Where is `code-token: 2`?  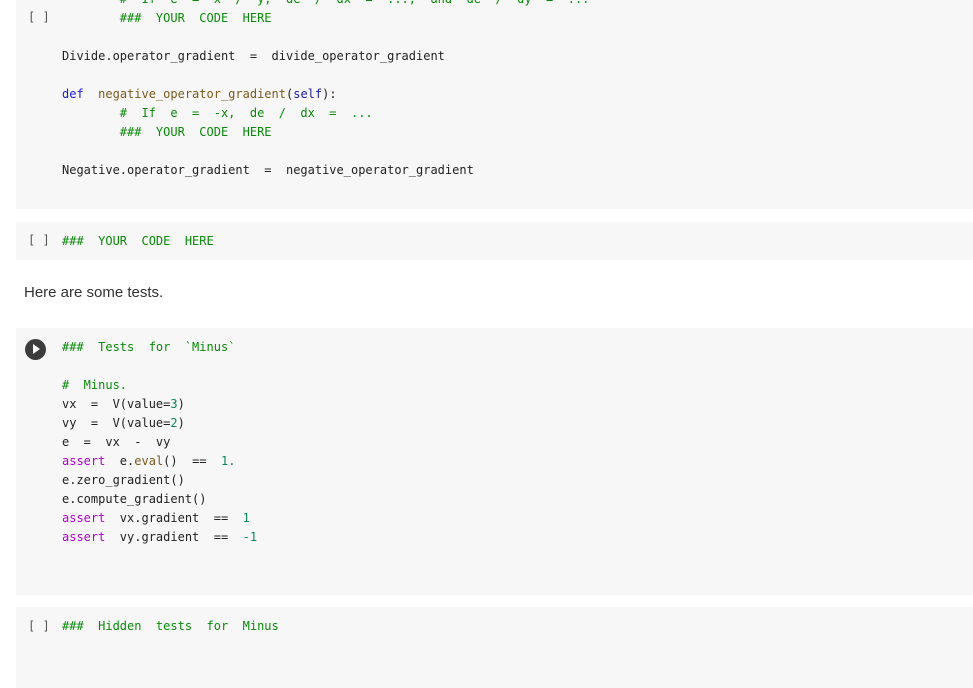
code-token: 2 is located at coordinates (174, 423).